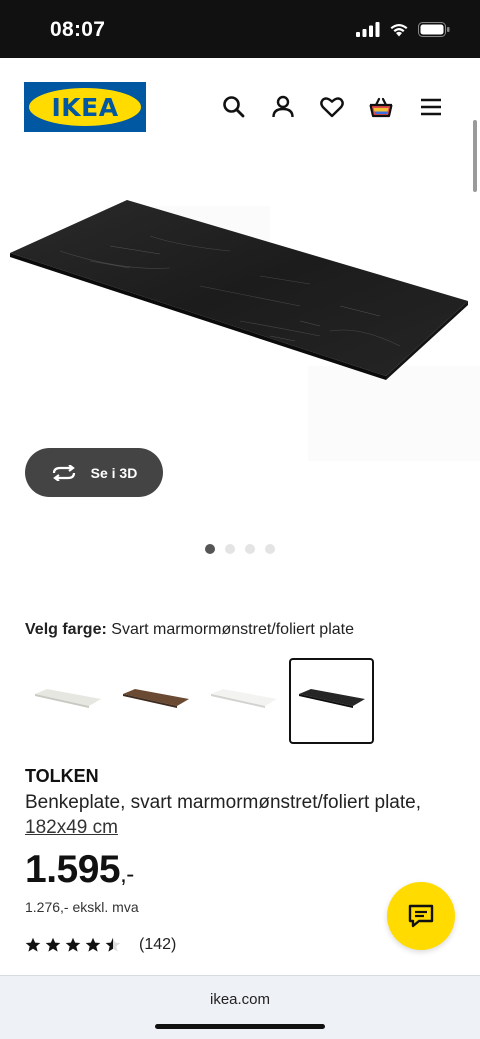 This screenshot has width=480, height=1039. Describe the element at coordinates (431, 107) in the screenshot. I see `menu-icon` at that location.